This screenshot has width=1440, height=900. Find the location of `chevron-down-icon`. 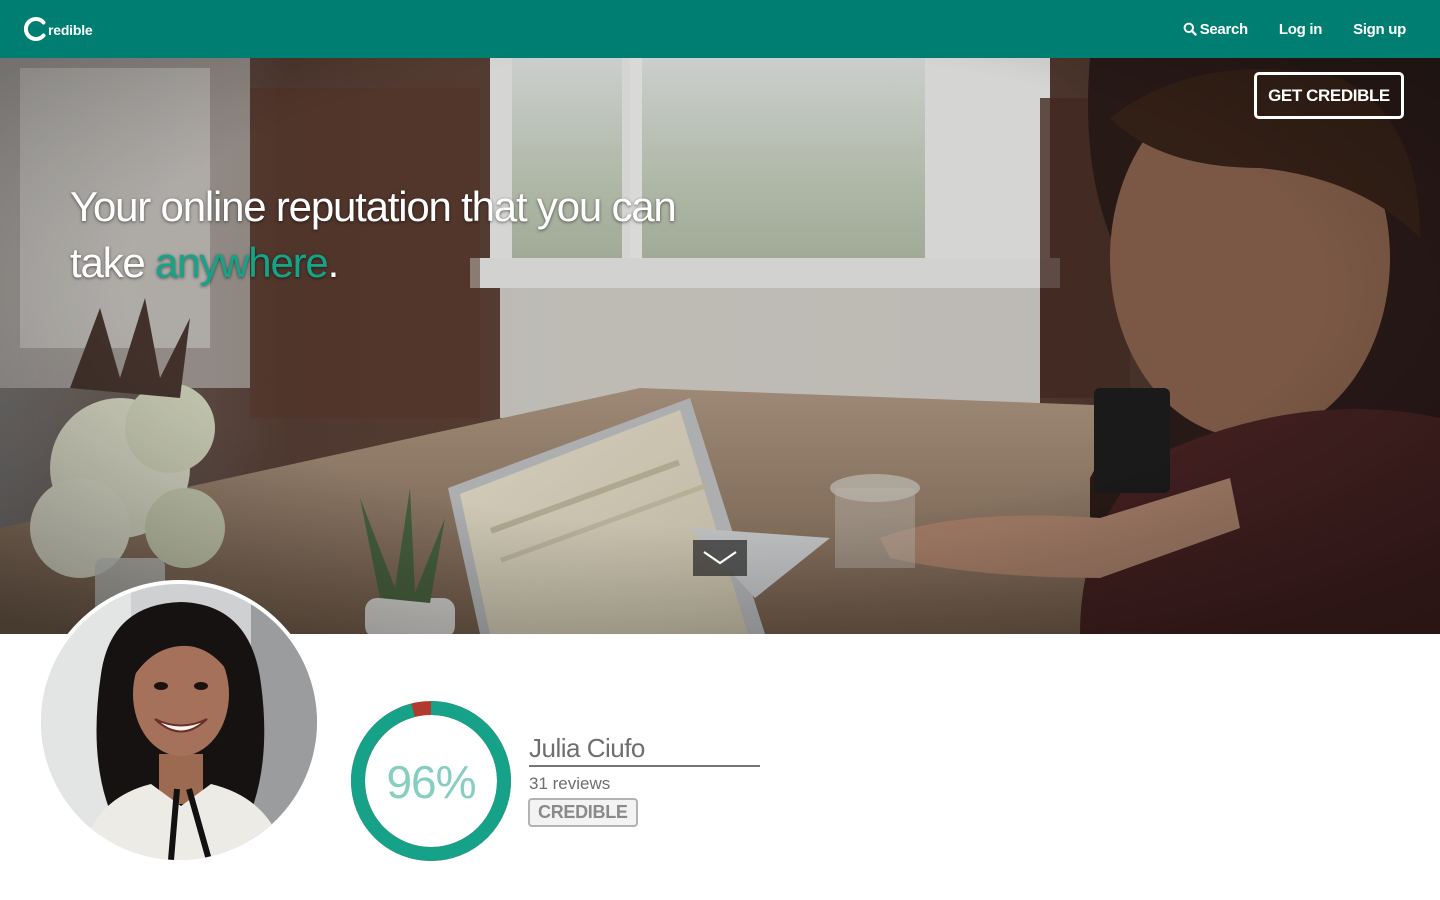

chevron-down-icon is located at coordinates (720, 558).